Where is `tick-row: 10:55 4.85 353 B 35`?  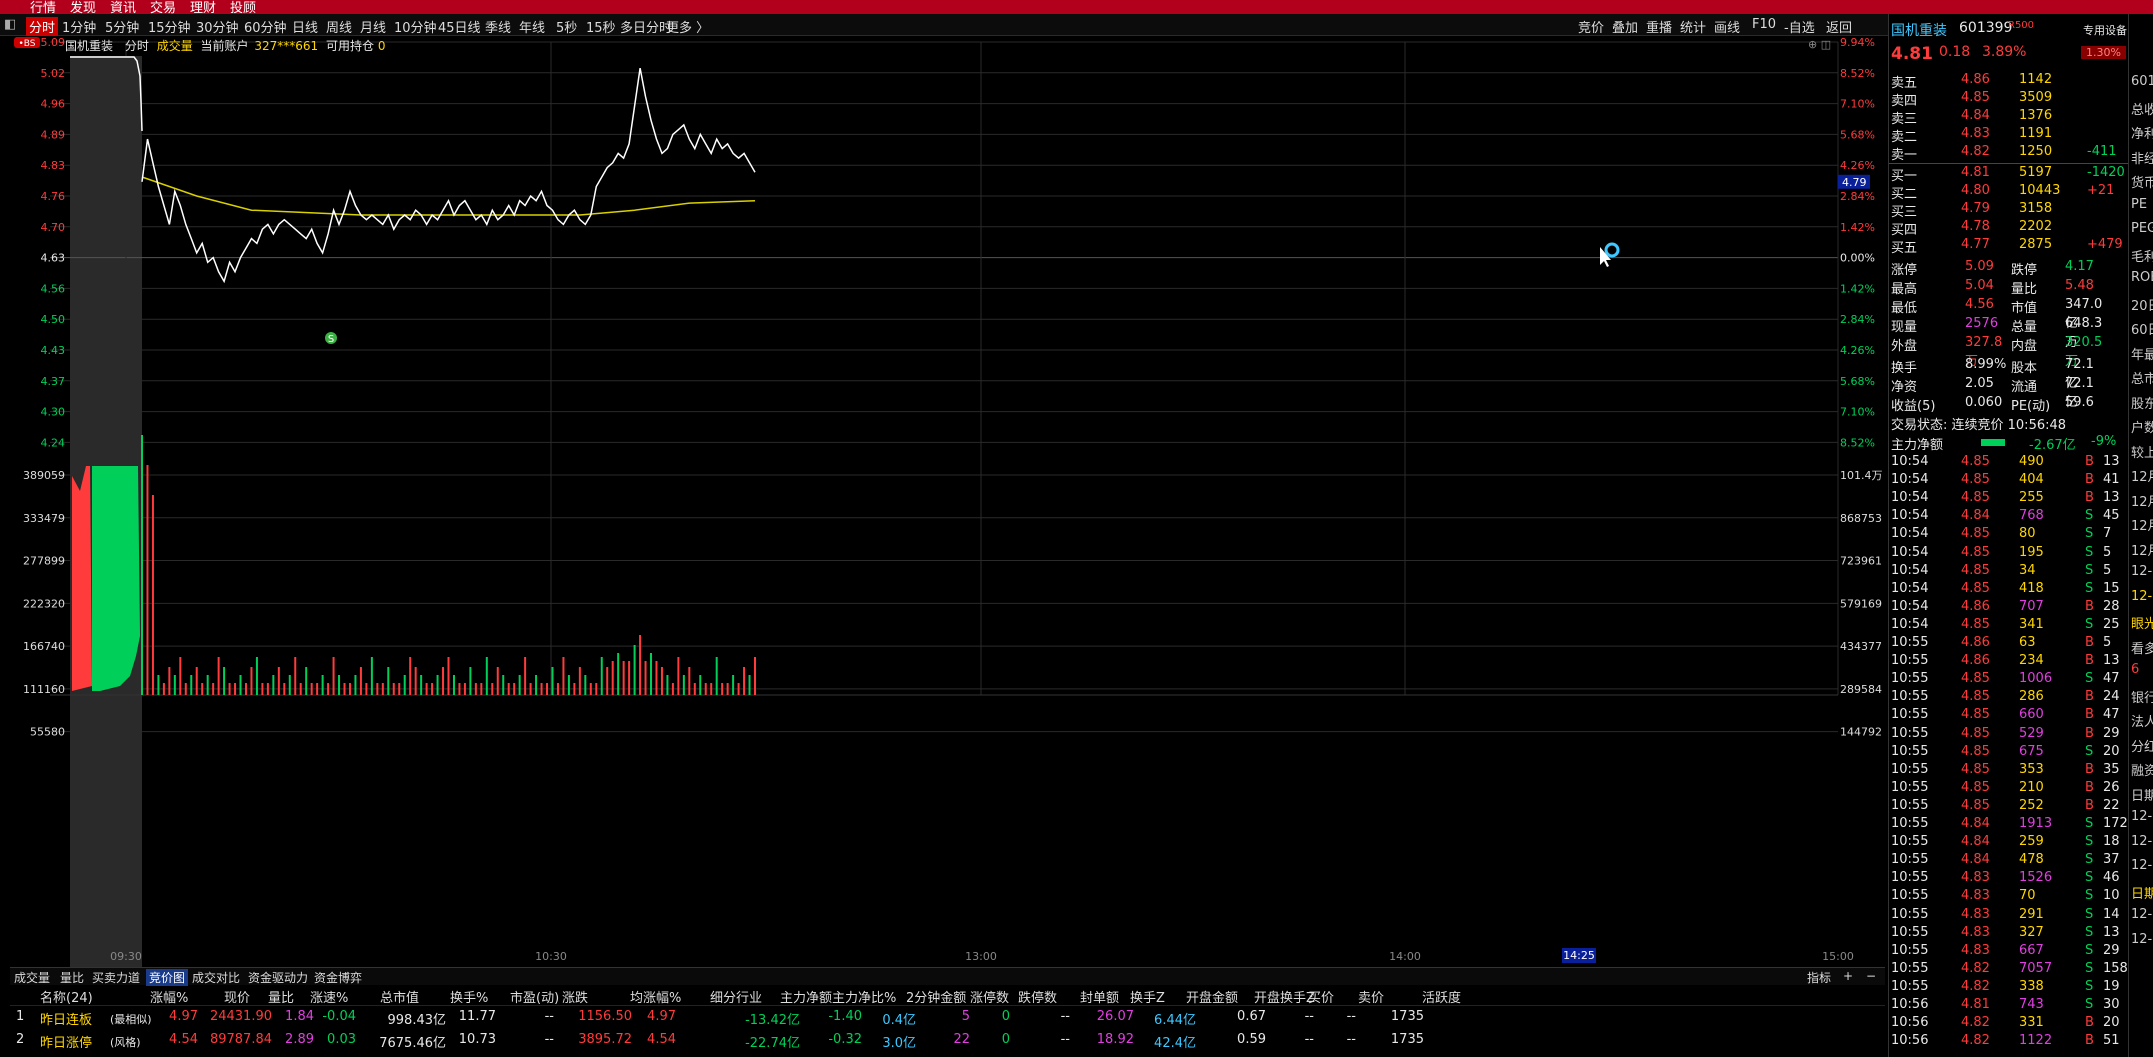
tick-row: 10:55 4.85 353 B 35 is located at coordinates (2009, 771).